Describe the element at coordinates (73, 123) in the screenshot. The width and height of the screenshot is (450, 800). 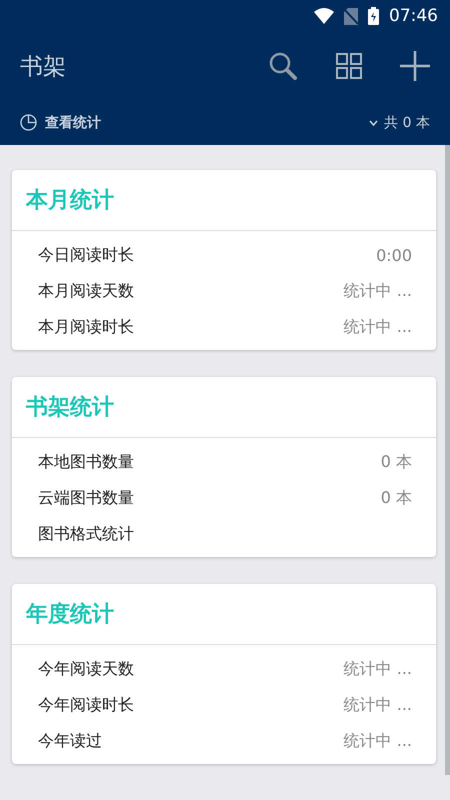
I see `view-stats-link: 查看统计` at that location.